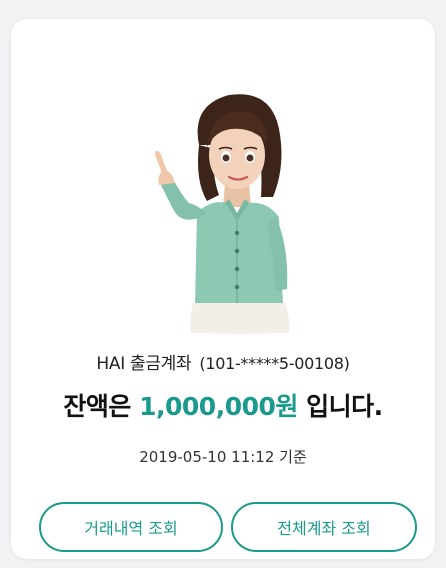  I want to click on balance-timestamp: 2019-05-10 11:12 기준, so click(223, 457).